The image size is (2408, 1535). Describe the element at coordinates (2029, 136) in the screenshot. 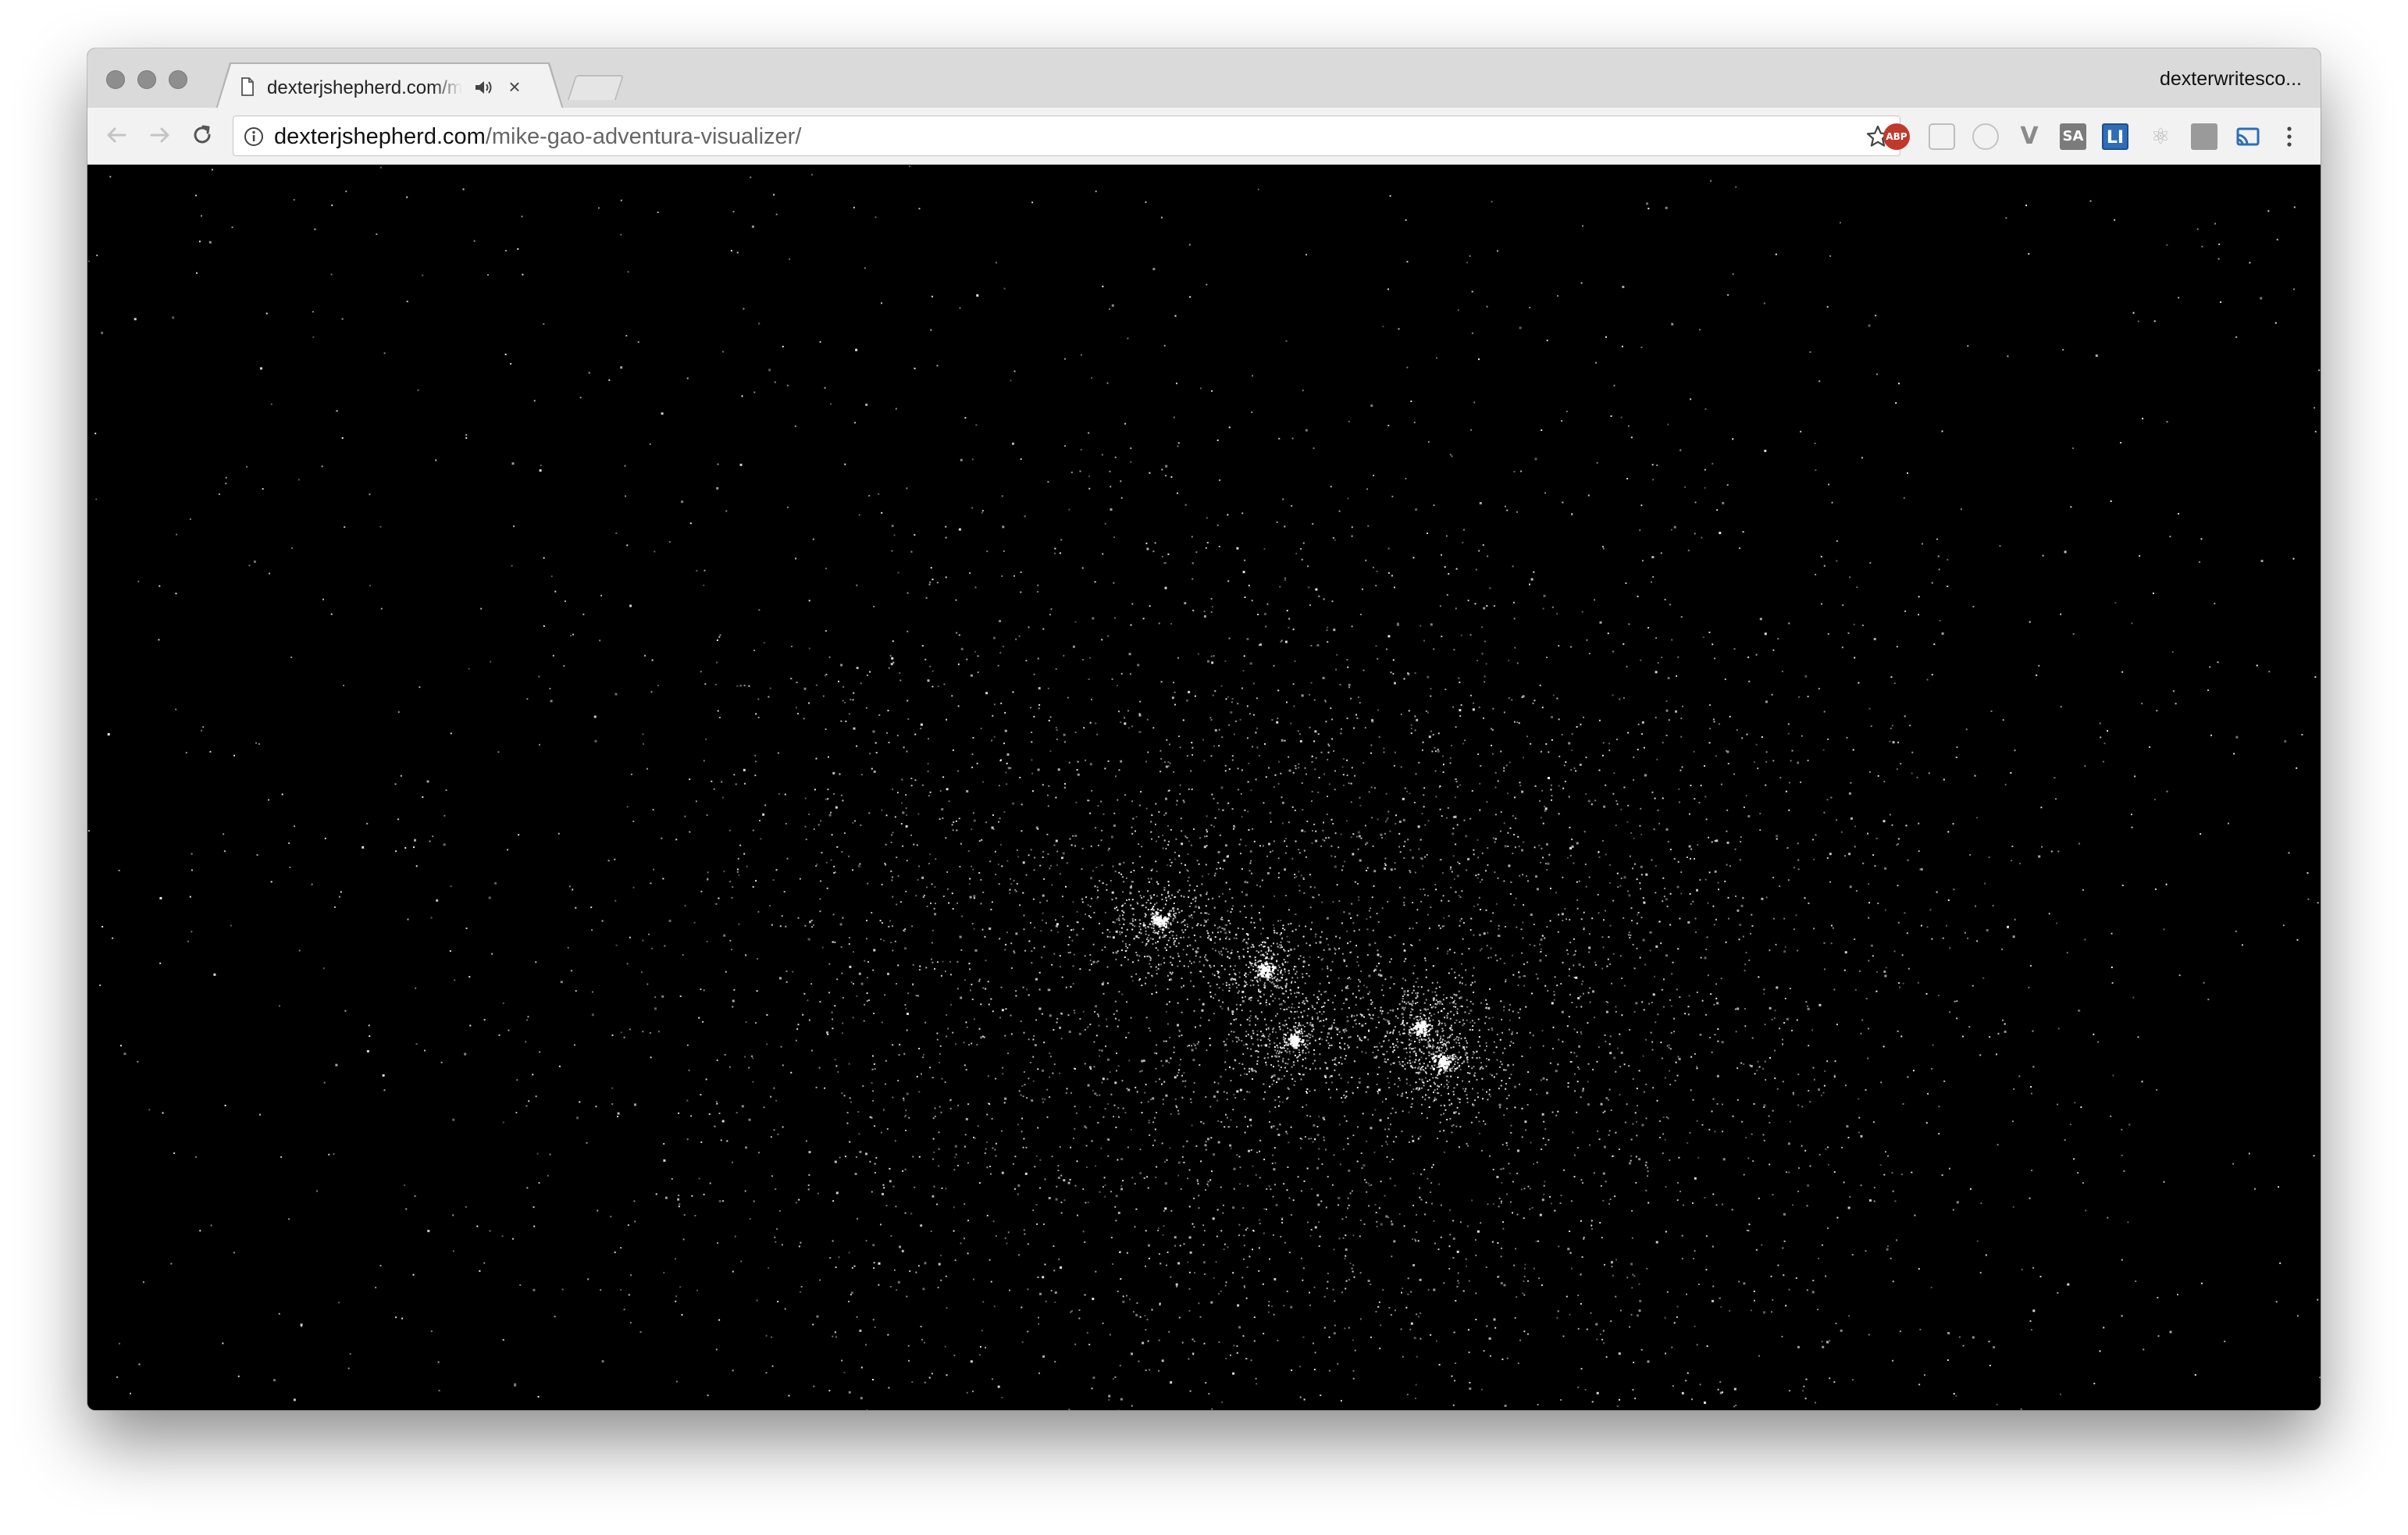

I see `v-extension-icon: V` at that location.